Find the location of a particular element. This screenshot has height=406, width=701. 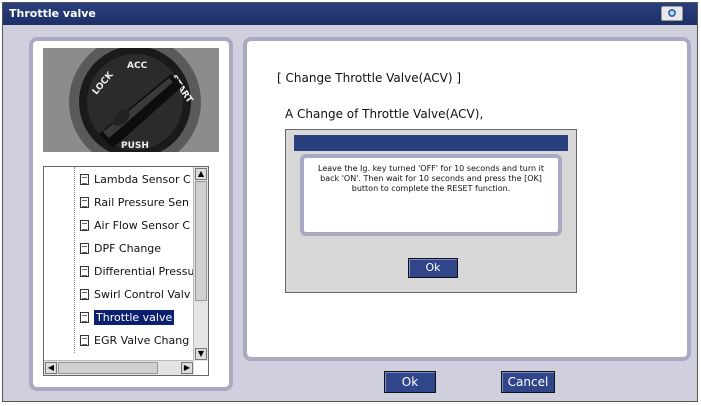

tree-item: Lambda Sensor C is located at coordinates (139, 180).